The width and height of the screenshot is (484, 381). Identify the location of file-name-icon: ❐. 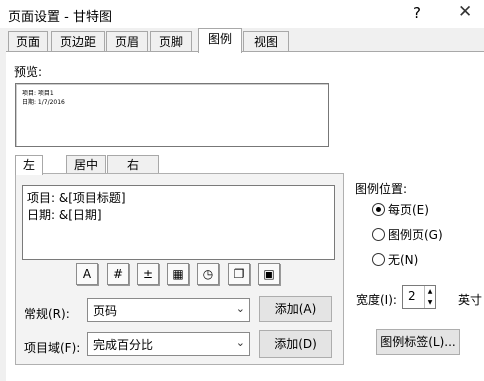
(239, 274).